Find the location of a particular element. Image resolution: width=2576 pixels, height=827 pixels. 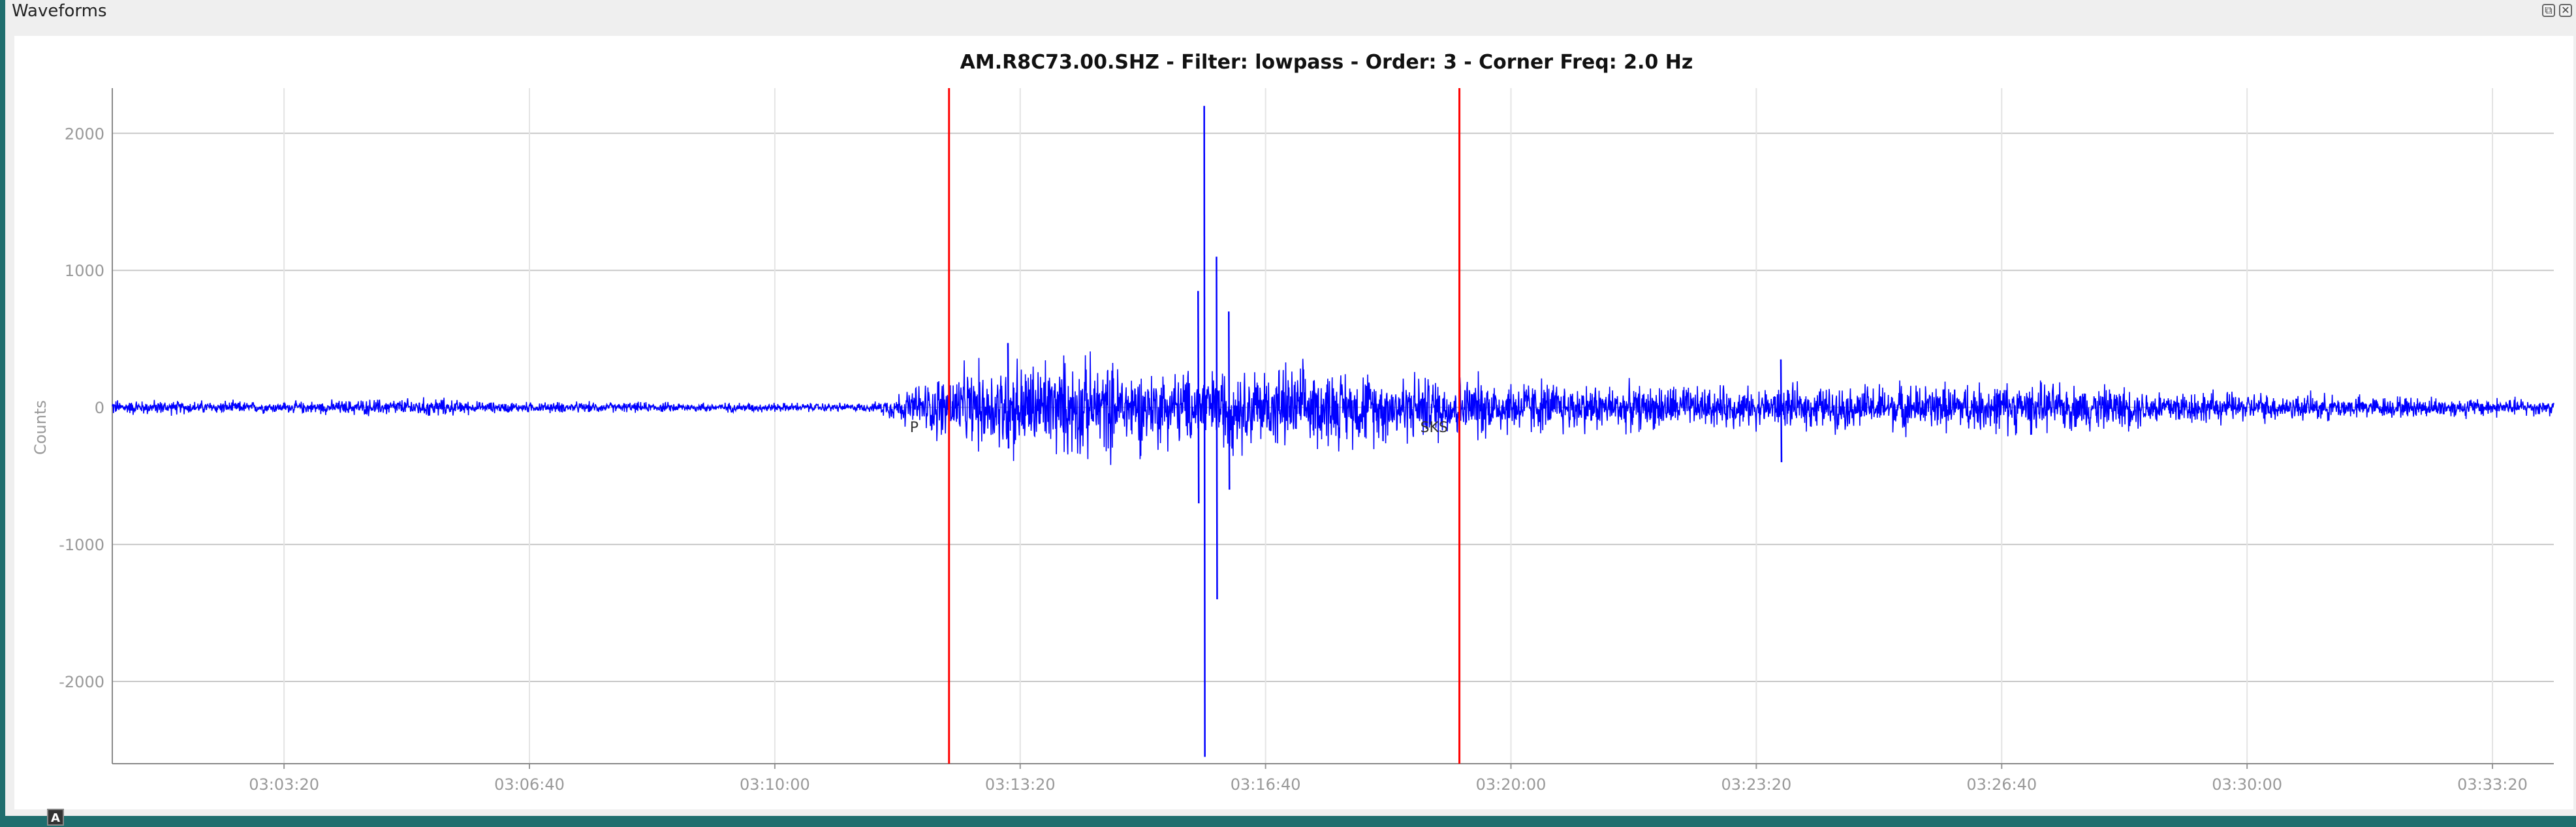

y-tick-label: 0 is located at coordinates (99, 408).